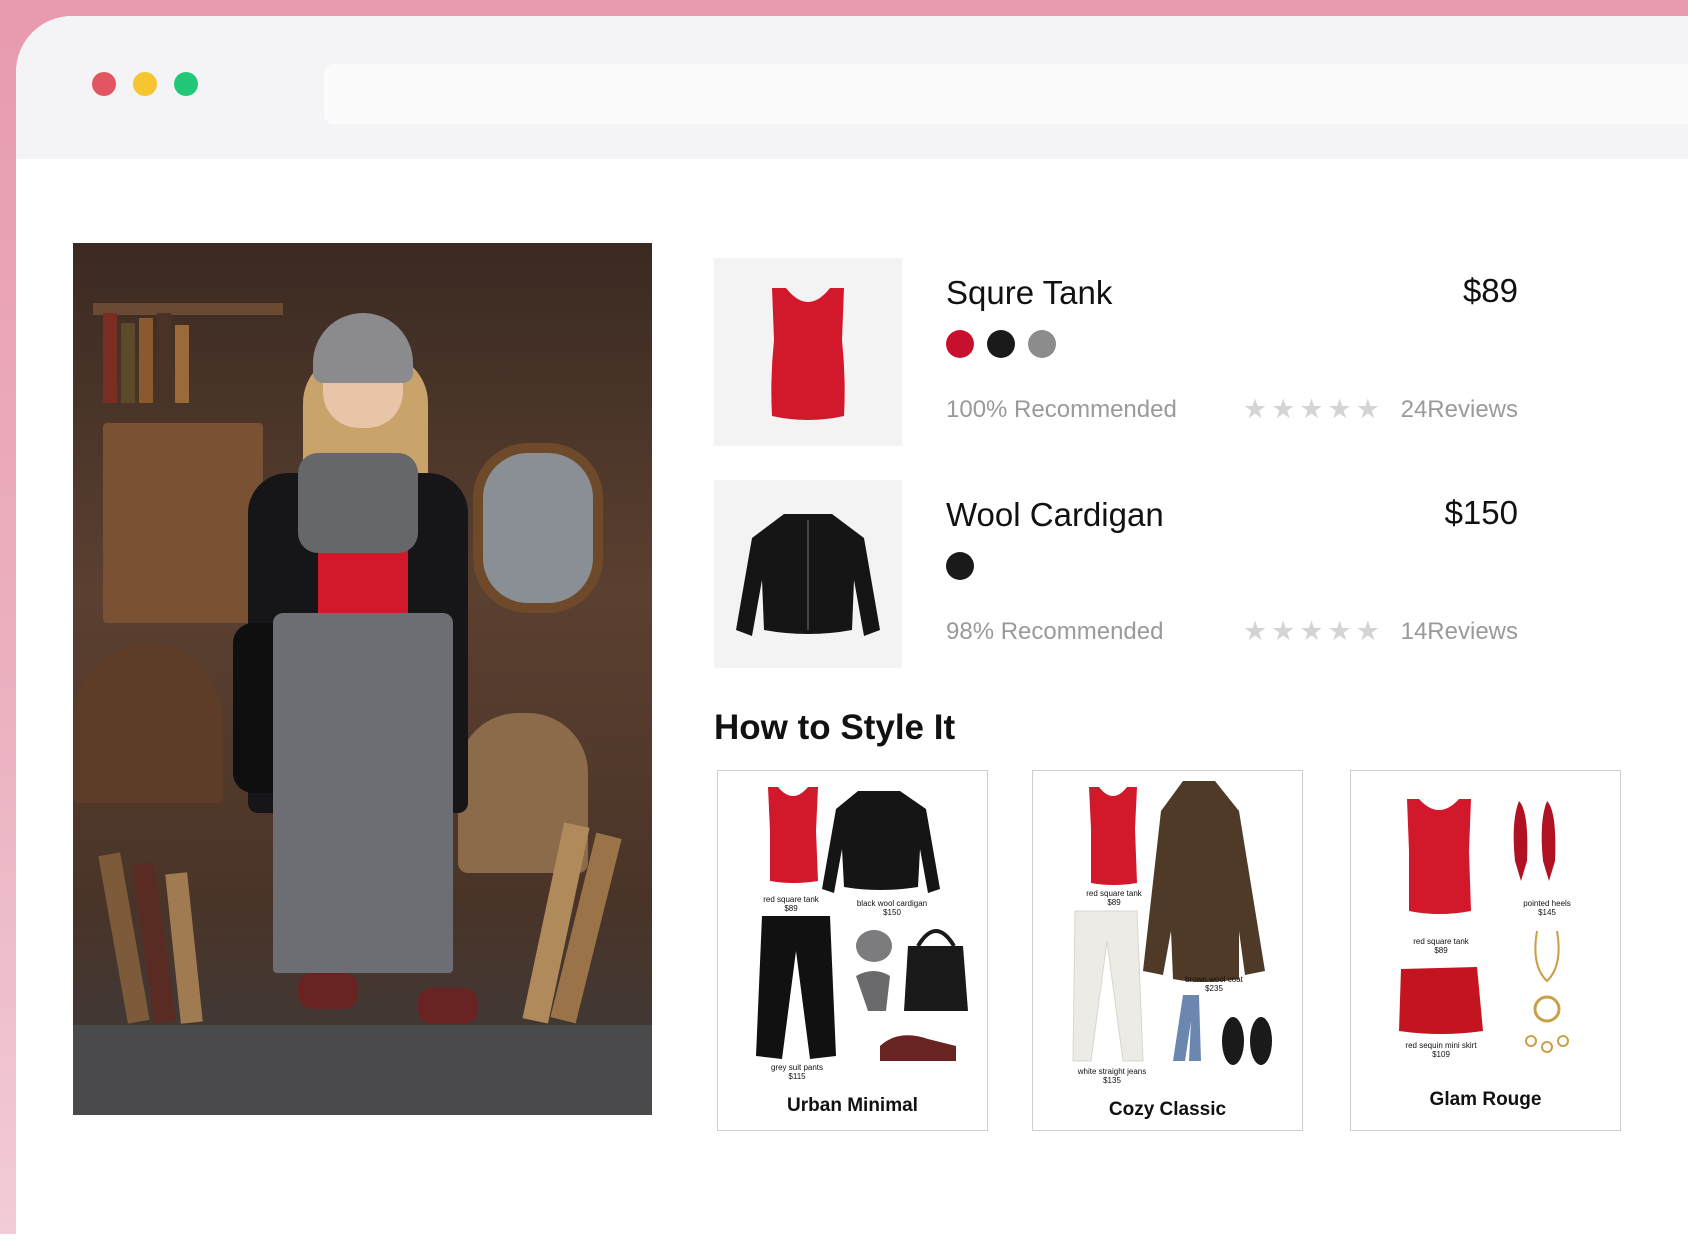  Describe the element at coordinates (1214, 988) in the screenshot. I see `item-price: $235` at that location.